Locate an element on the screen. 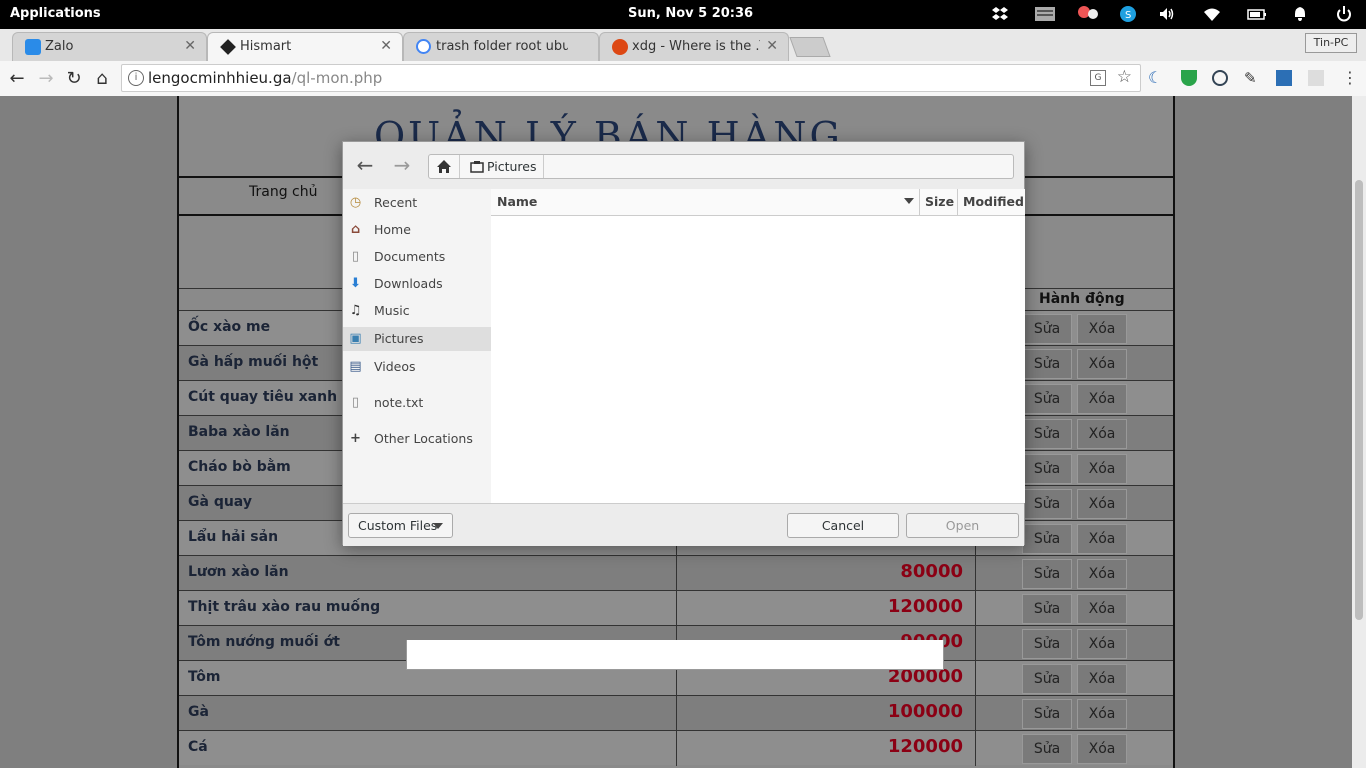  place-note-txt: ▯ note.txt is located at coordinates (417, 403).